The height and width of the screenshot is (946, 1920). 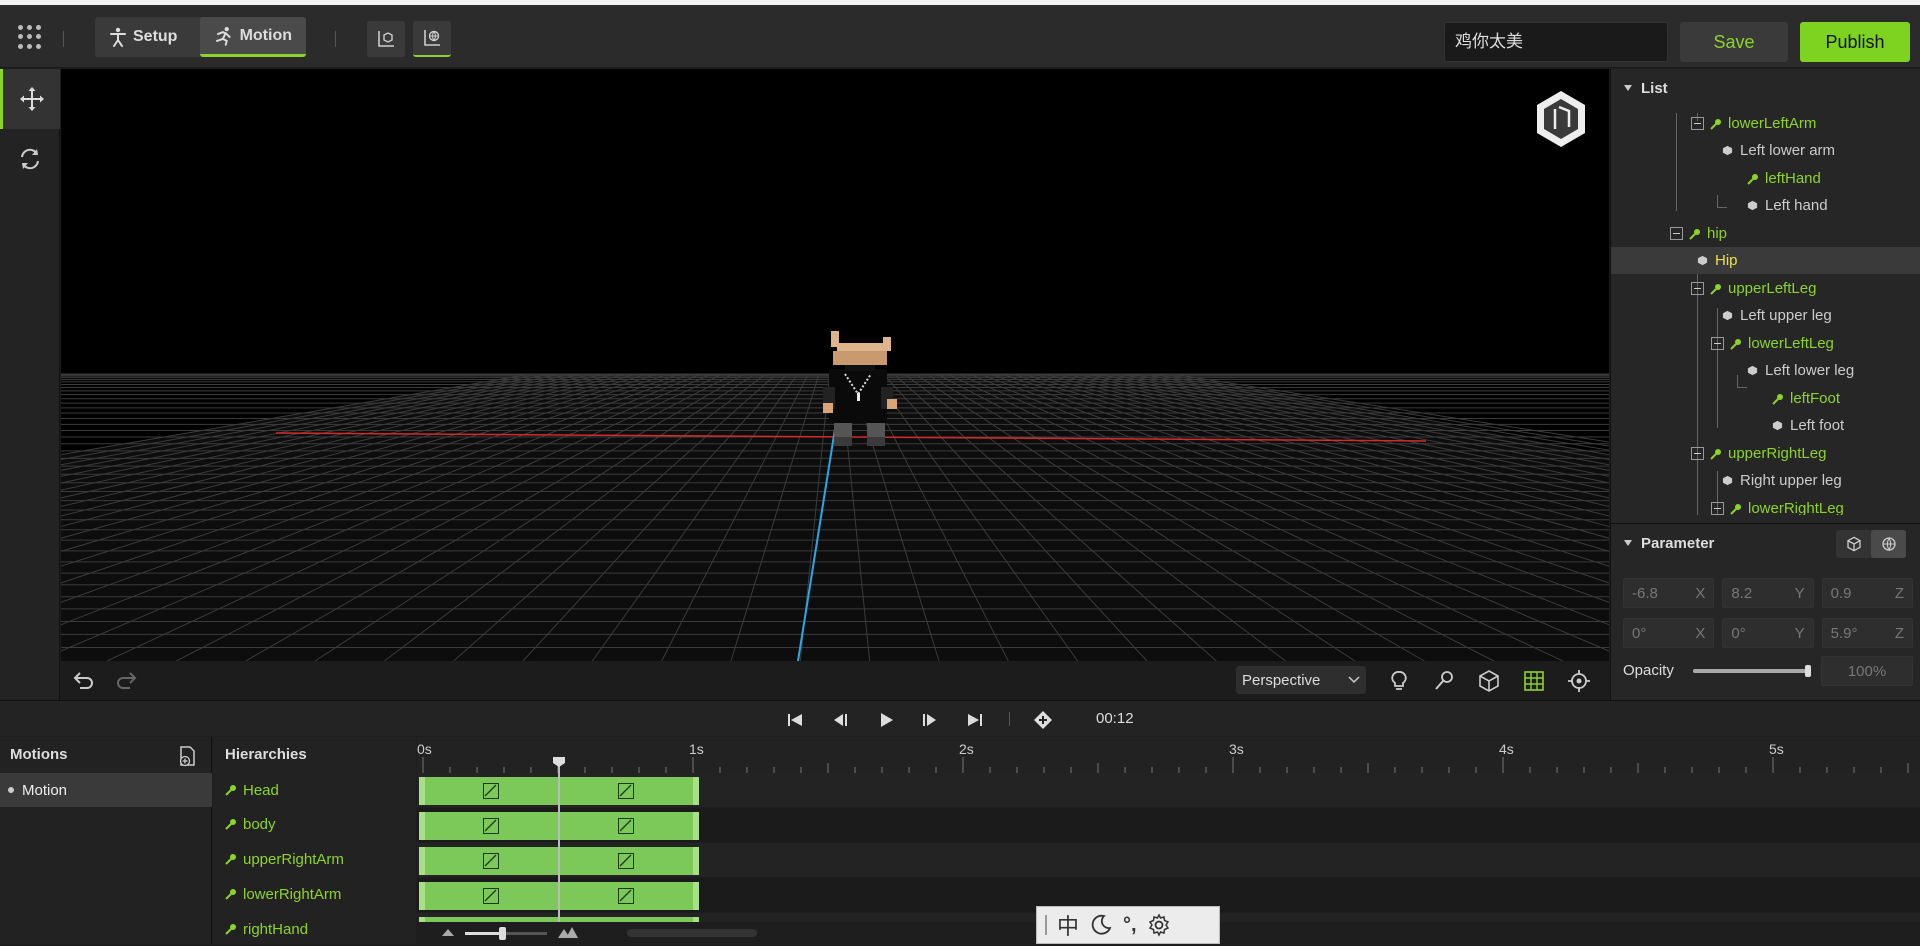 What do you see at coordinates (127, 680) in the screenshot?
I see `redo-icon` at bounding box center [127, 680].